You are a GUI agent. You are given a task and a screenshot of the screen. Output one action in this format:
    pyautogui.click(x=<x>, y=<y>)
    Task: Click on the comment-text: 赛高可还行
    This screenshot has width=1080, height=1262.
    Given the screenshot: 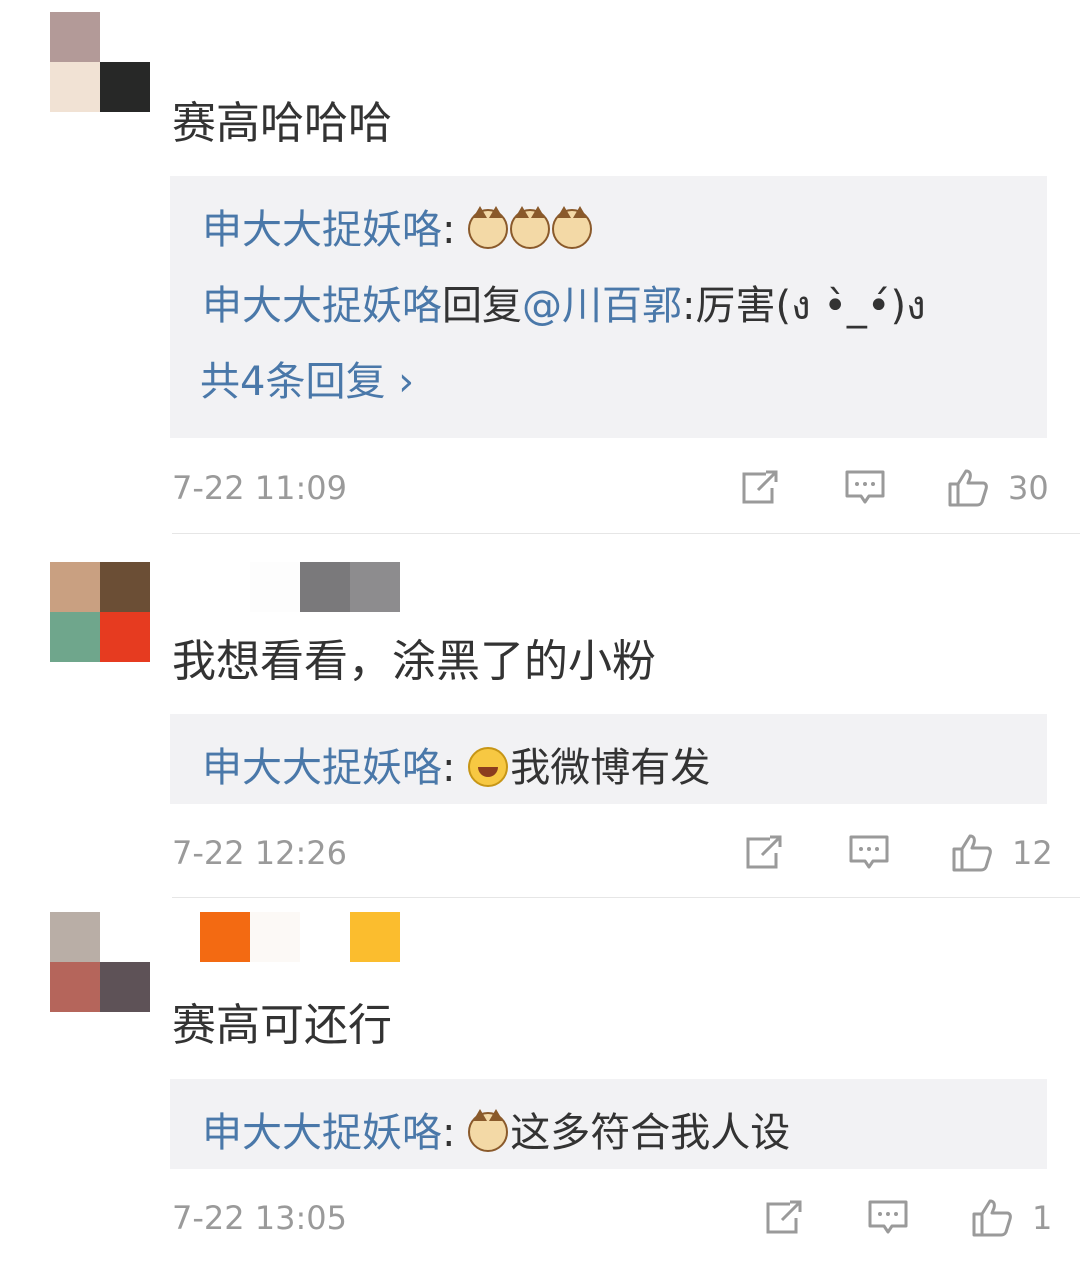 What is the action you would take?
    pyautogui.click(x=282, y=1025)
    